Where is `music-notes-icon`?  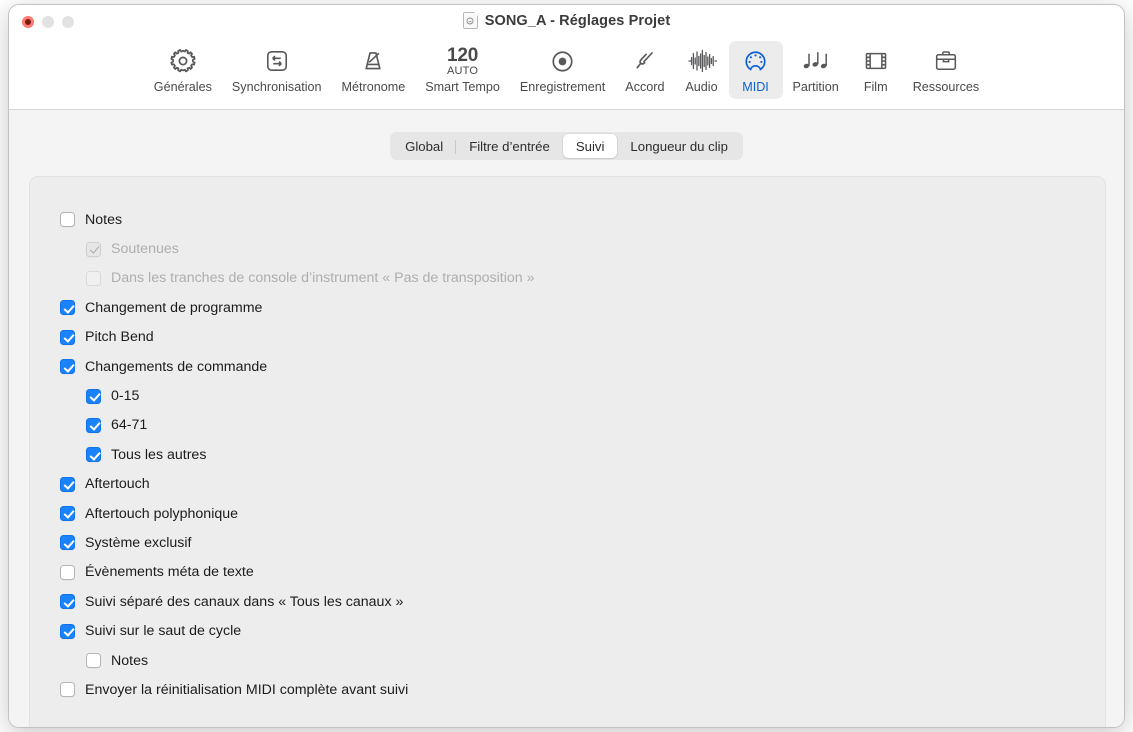
music-notes-icon is located at coordinates (816, 61).